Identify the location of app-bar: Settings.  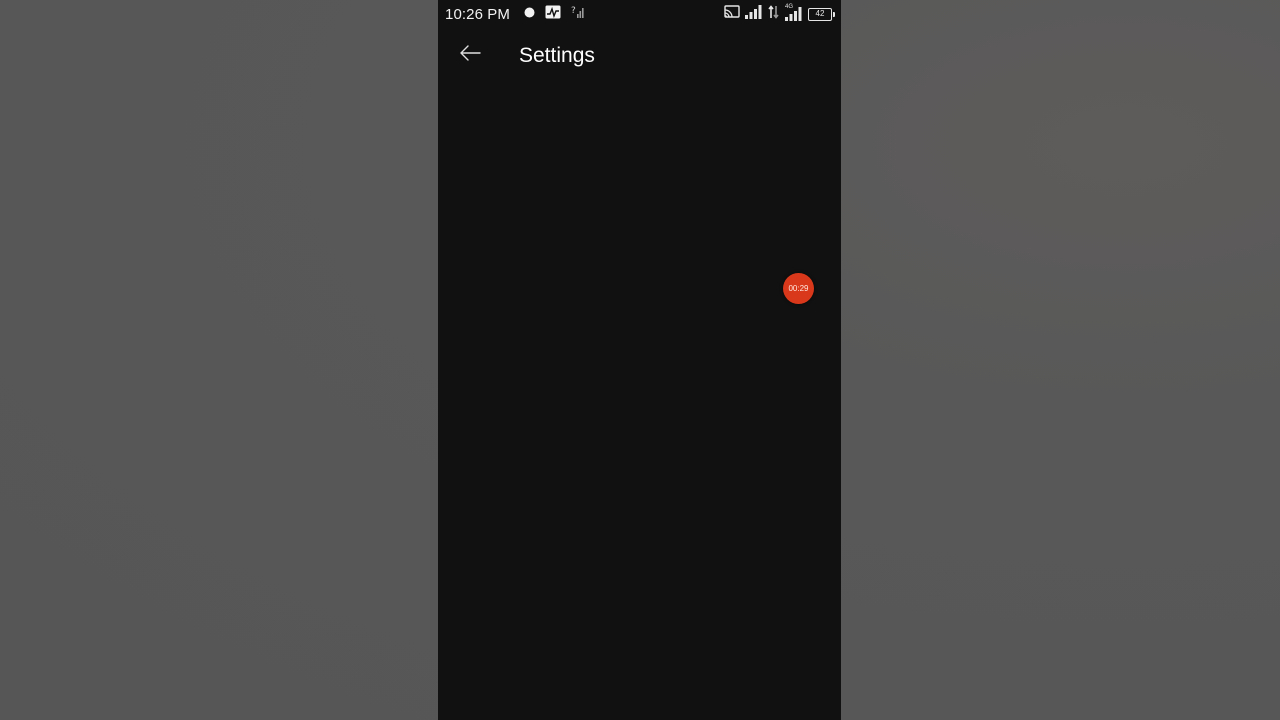
(639, 56).